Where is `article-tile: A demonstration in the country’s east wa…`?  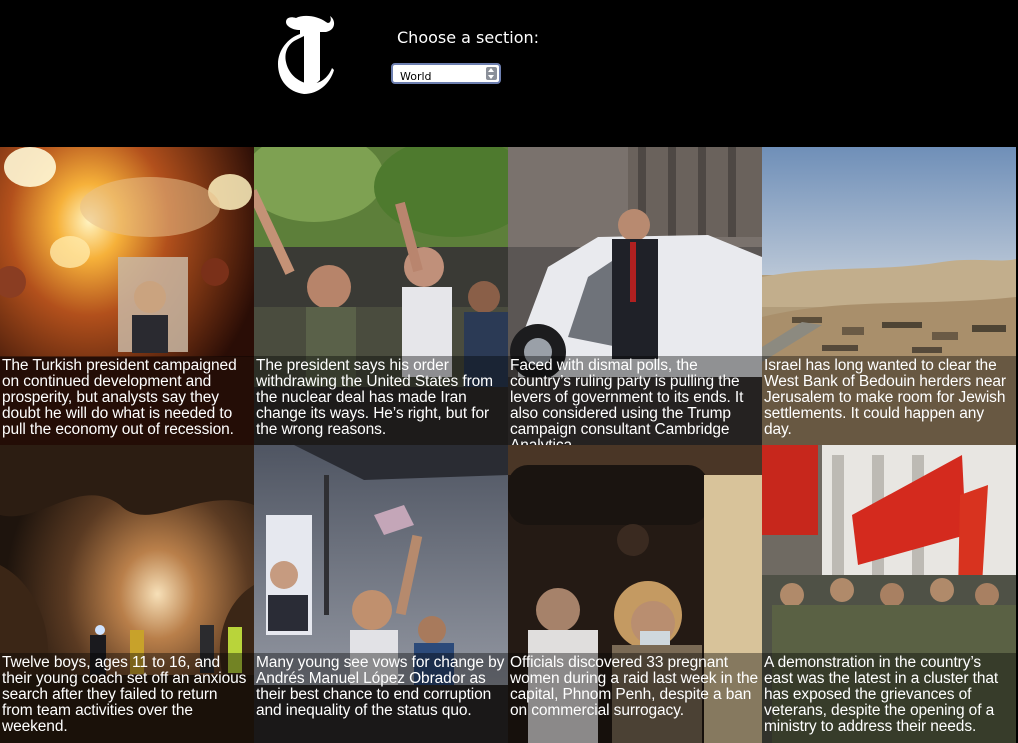 article-tile: A demonstration in the country’s east wa… is located at coordinates (889, 594).